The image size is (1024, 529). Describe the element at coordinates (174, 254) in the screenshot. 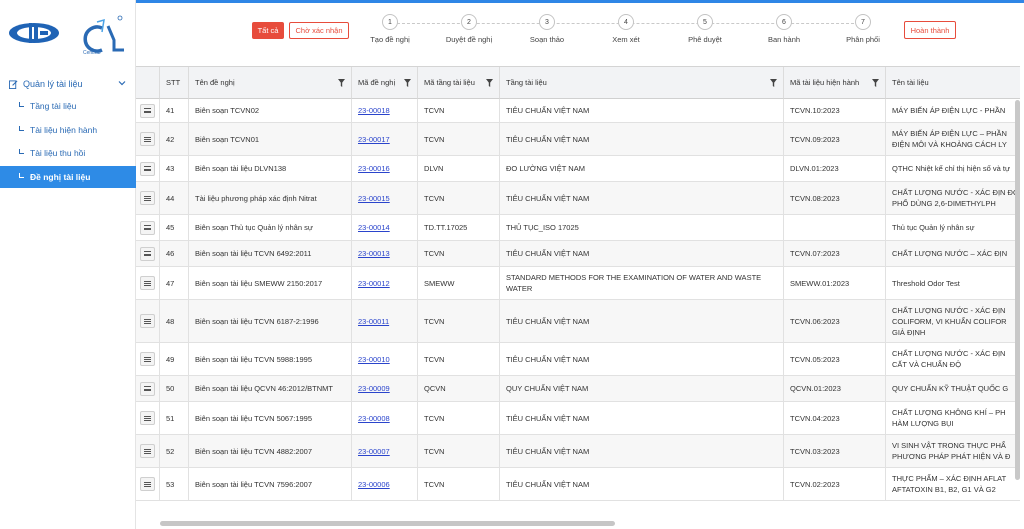

I see `stt-cell: 46` at that location.